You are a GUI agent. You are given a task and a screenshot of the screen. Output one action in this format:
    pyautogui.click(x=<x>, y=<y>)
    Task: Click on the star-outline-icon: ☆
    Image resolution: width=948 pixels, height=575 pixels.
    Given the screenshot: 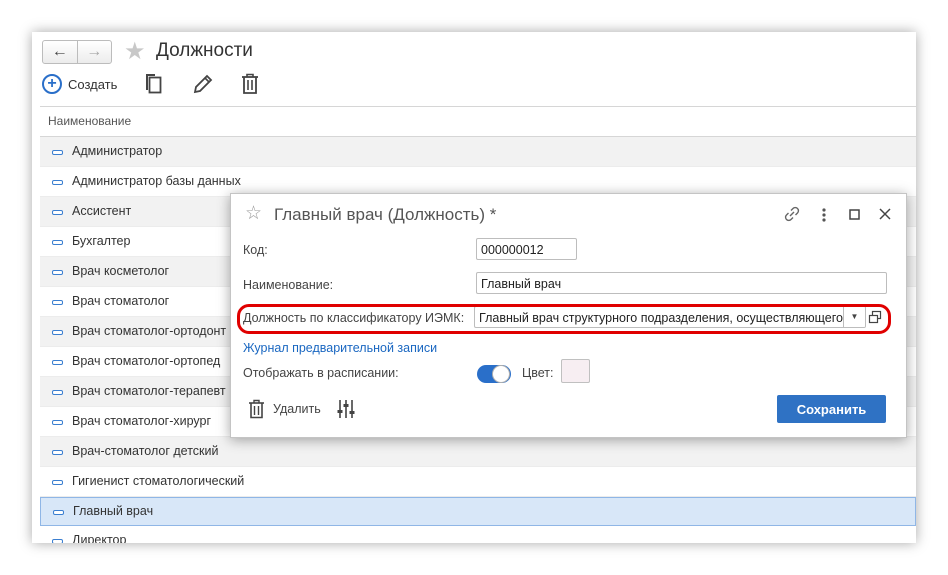 What is the action you would take?
    pyautogui.click(x=253, y=213)
    